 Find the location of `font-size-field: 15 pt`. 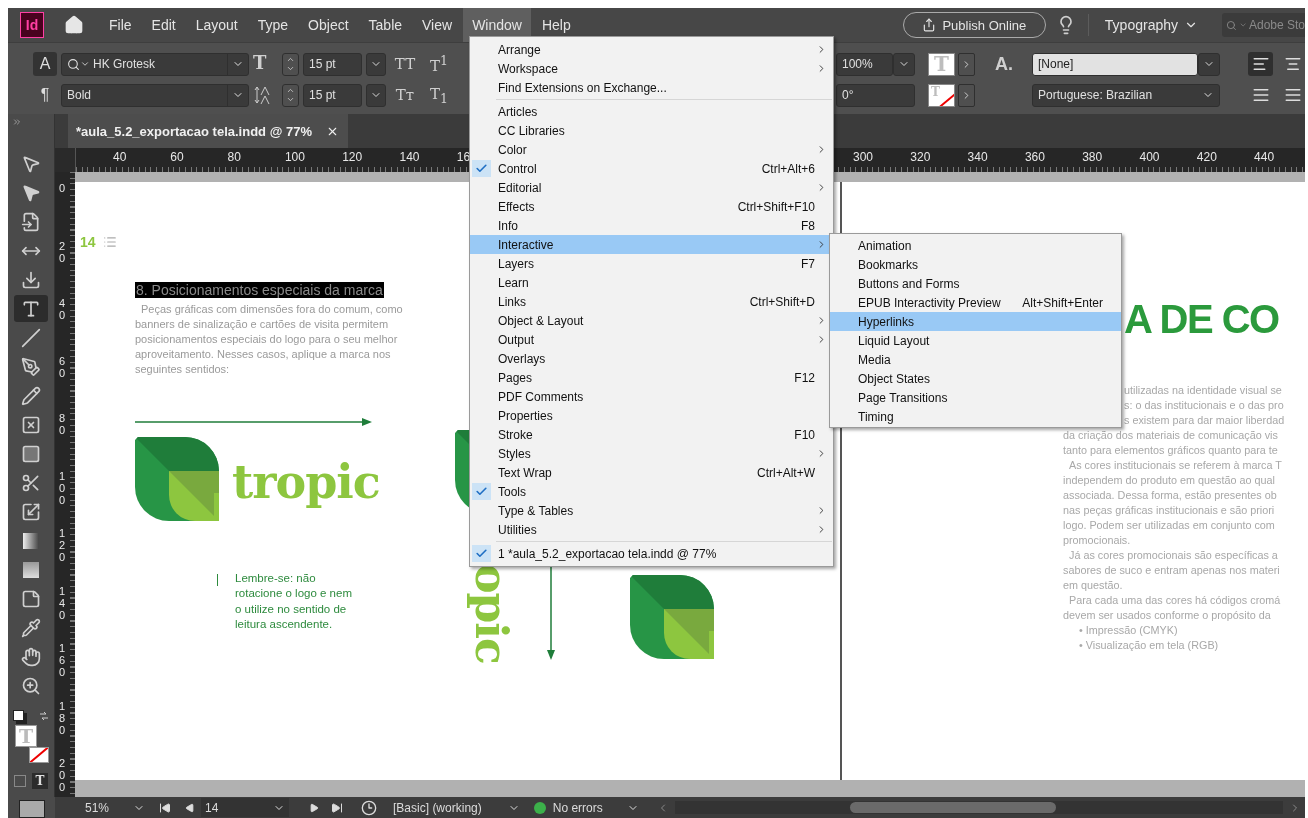

font-size-field: 15 pt is located at coordinates (332, 64).